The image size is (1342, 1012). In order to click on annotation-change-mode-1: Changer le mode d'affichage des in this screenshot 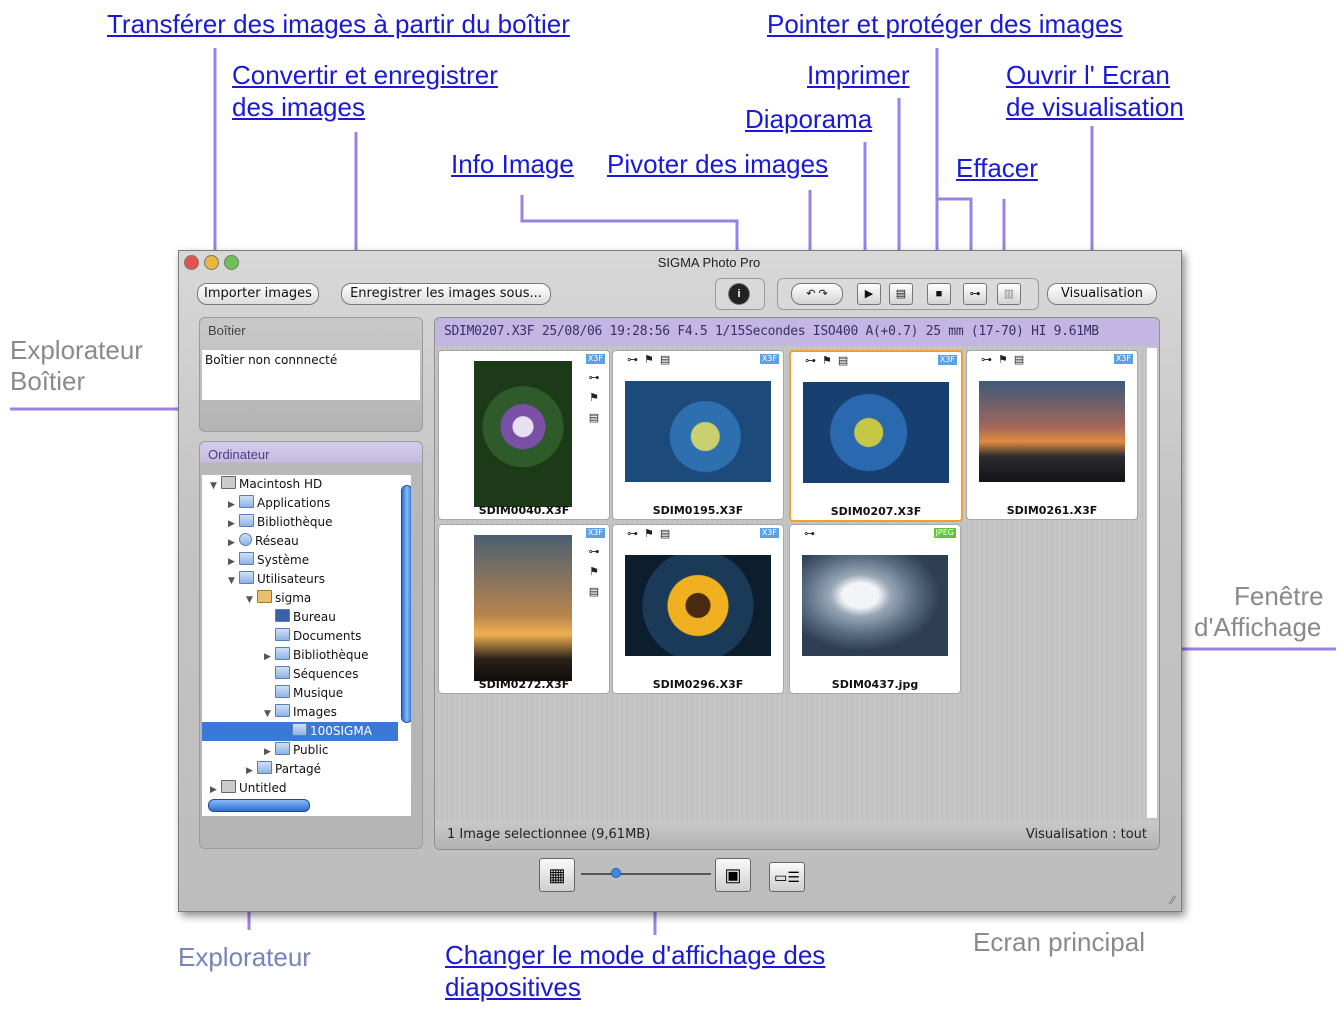, I will do `click(635, 955)`.